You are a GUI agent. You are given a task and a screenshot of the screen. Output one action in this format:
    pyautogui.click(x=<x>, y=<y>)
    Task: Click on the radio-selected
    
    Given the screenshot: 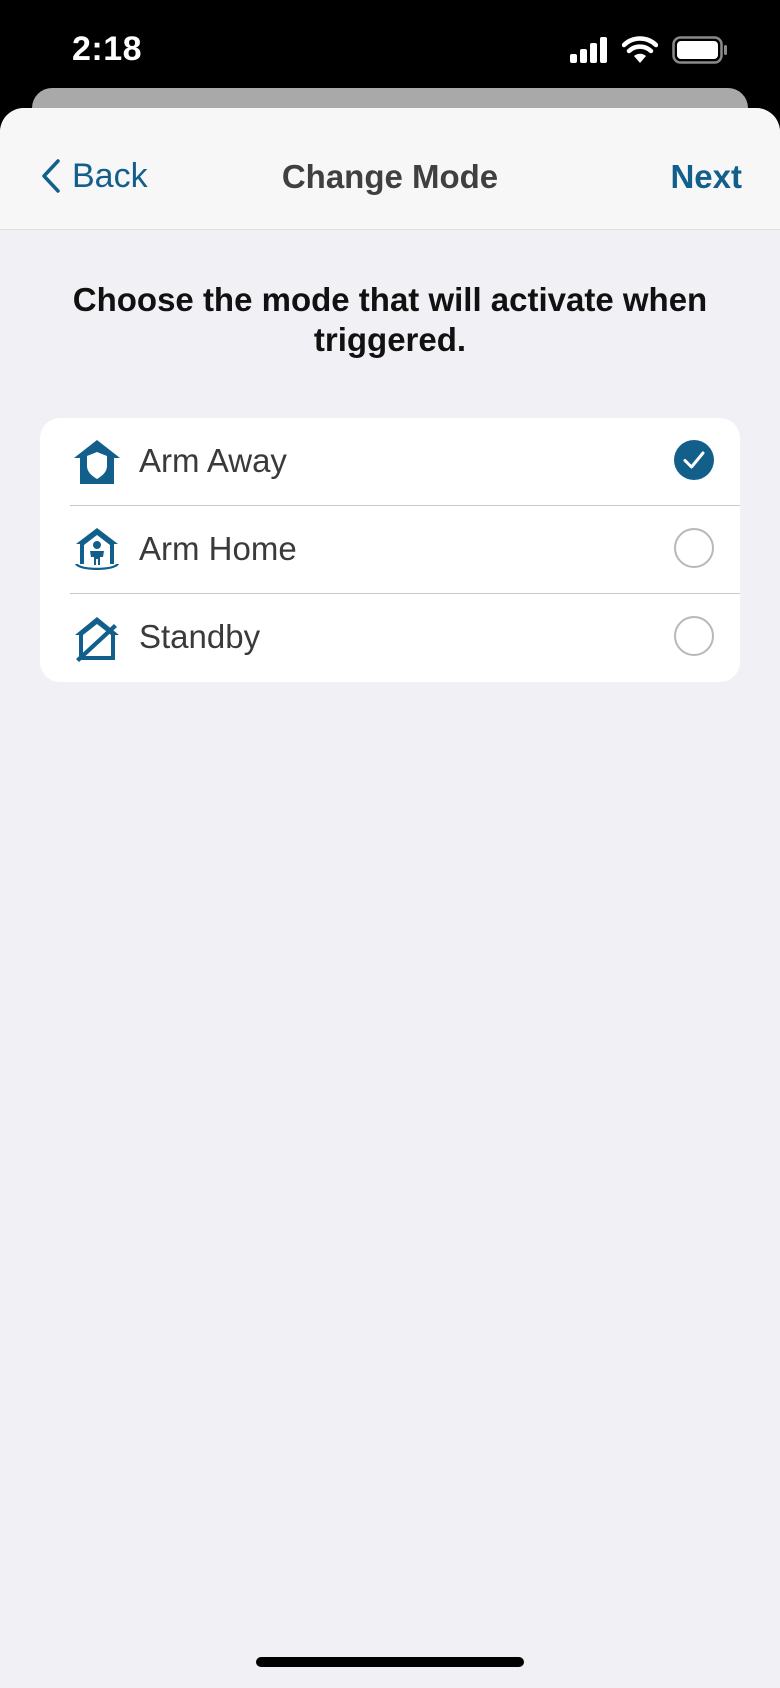 What is the action you would take?
    pyautogui.click(x=694, y=460)
    